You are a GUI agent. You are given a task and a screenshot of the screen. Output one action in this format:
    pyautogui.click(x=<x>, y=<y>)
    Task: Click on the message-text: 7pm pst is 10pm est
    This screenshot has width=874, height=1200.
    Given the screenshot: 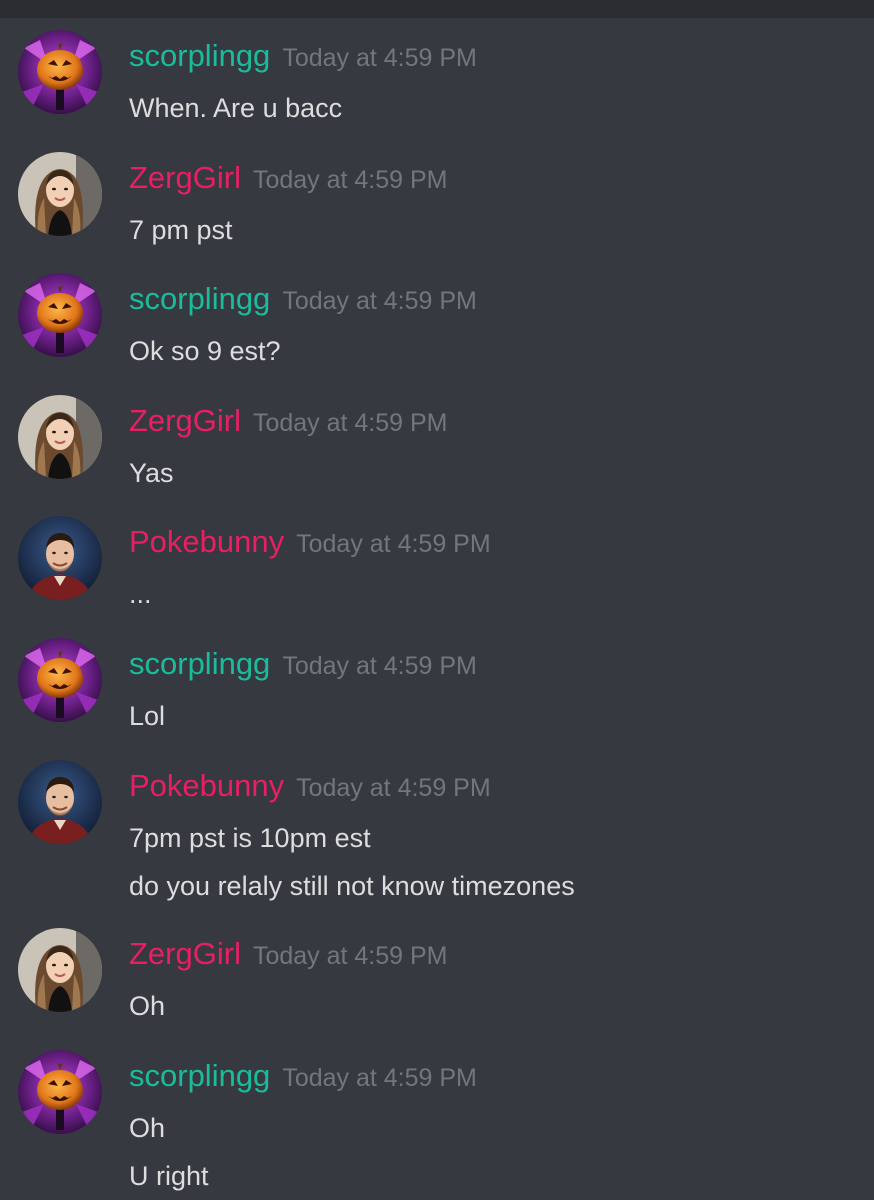 What is the action you would take?
    pyautogui.click(x=250, y=838)
    